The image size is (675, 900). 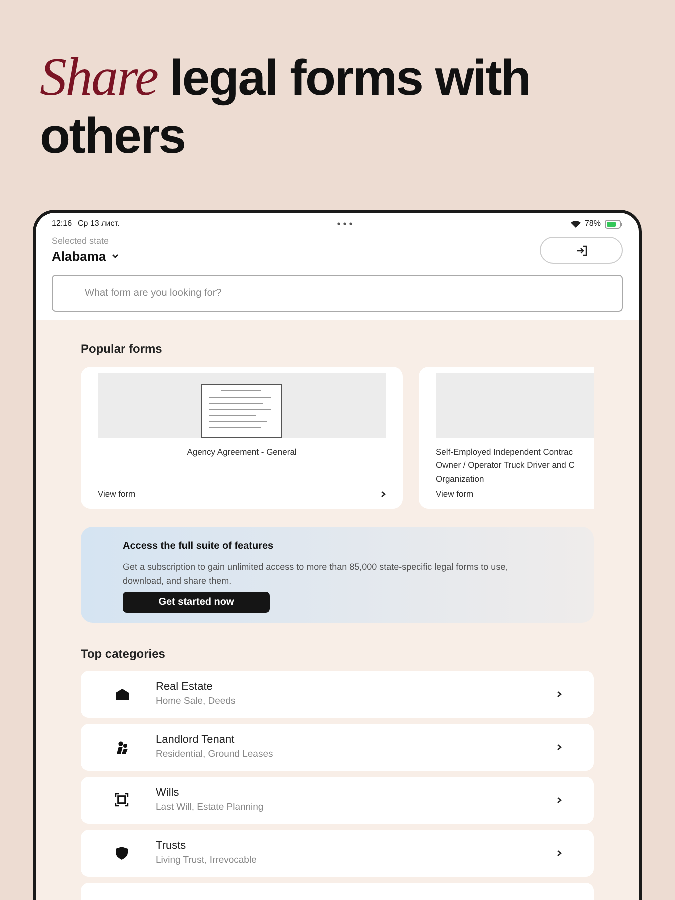 I want to click on form-title: Self-Employed Independent Contrac Owner / Operator Truck Driver and C Organization, so click(x=506, y=466).